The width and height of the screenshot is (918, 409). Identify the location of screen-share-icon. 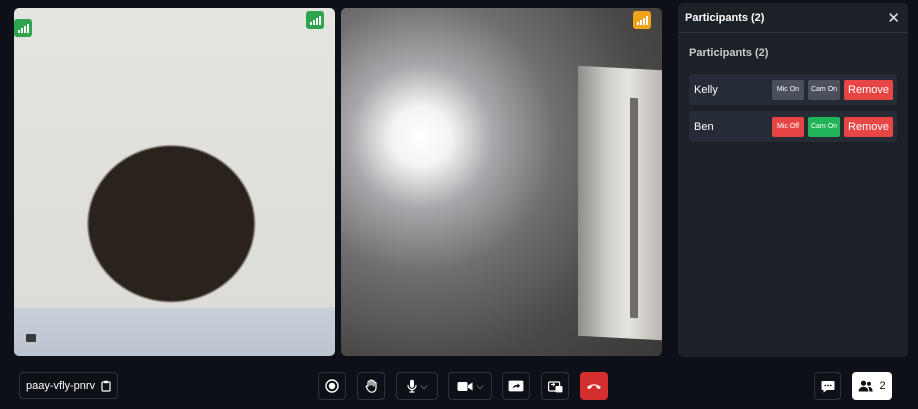
(516, 386).